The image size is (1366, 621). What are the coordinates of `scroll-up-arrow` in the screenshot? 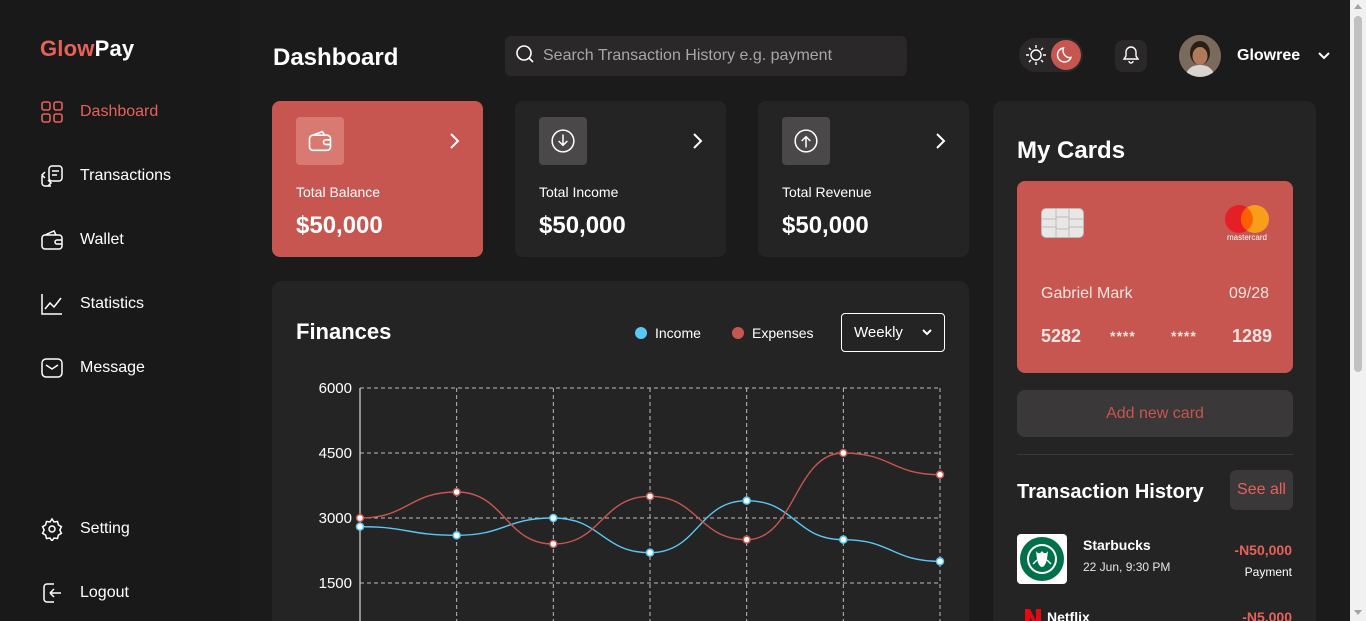 It's located at (1358, 6).